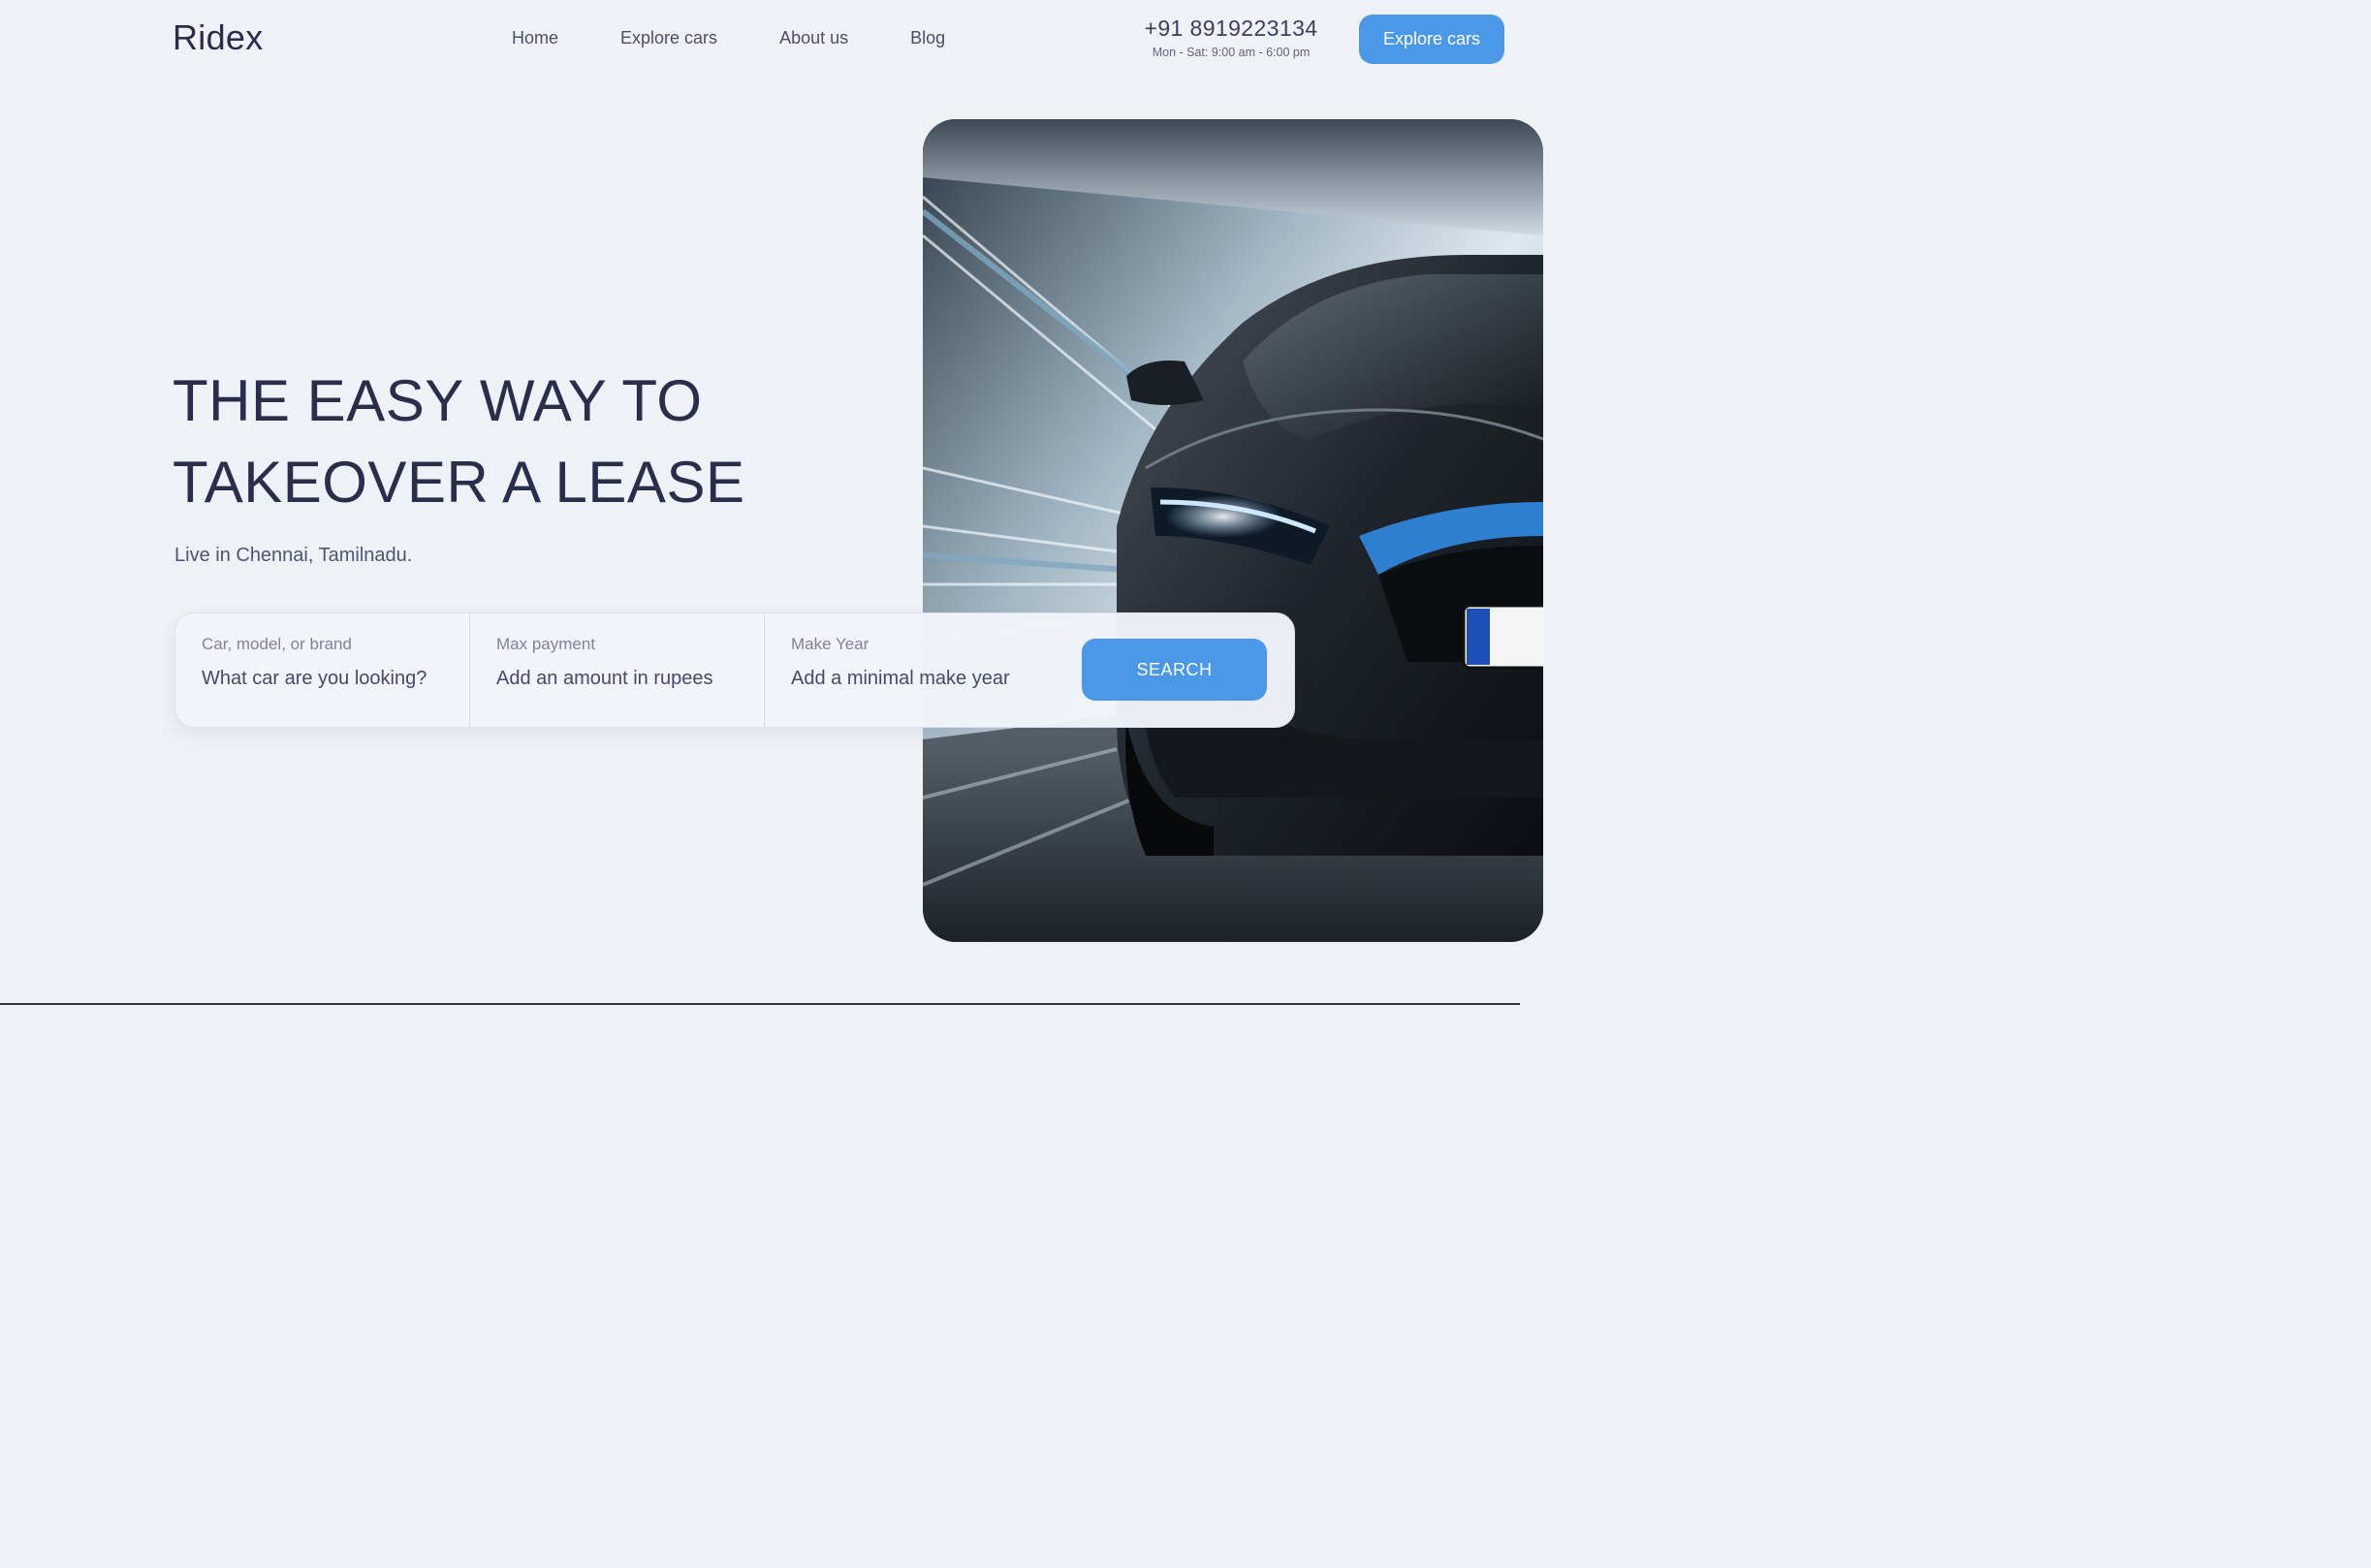 The width and height of the screenshot is (2371, 1568). I want to click on nav-item-home: Home, so click(535, 38).